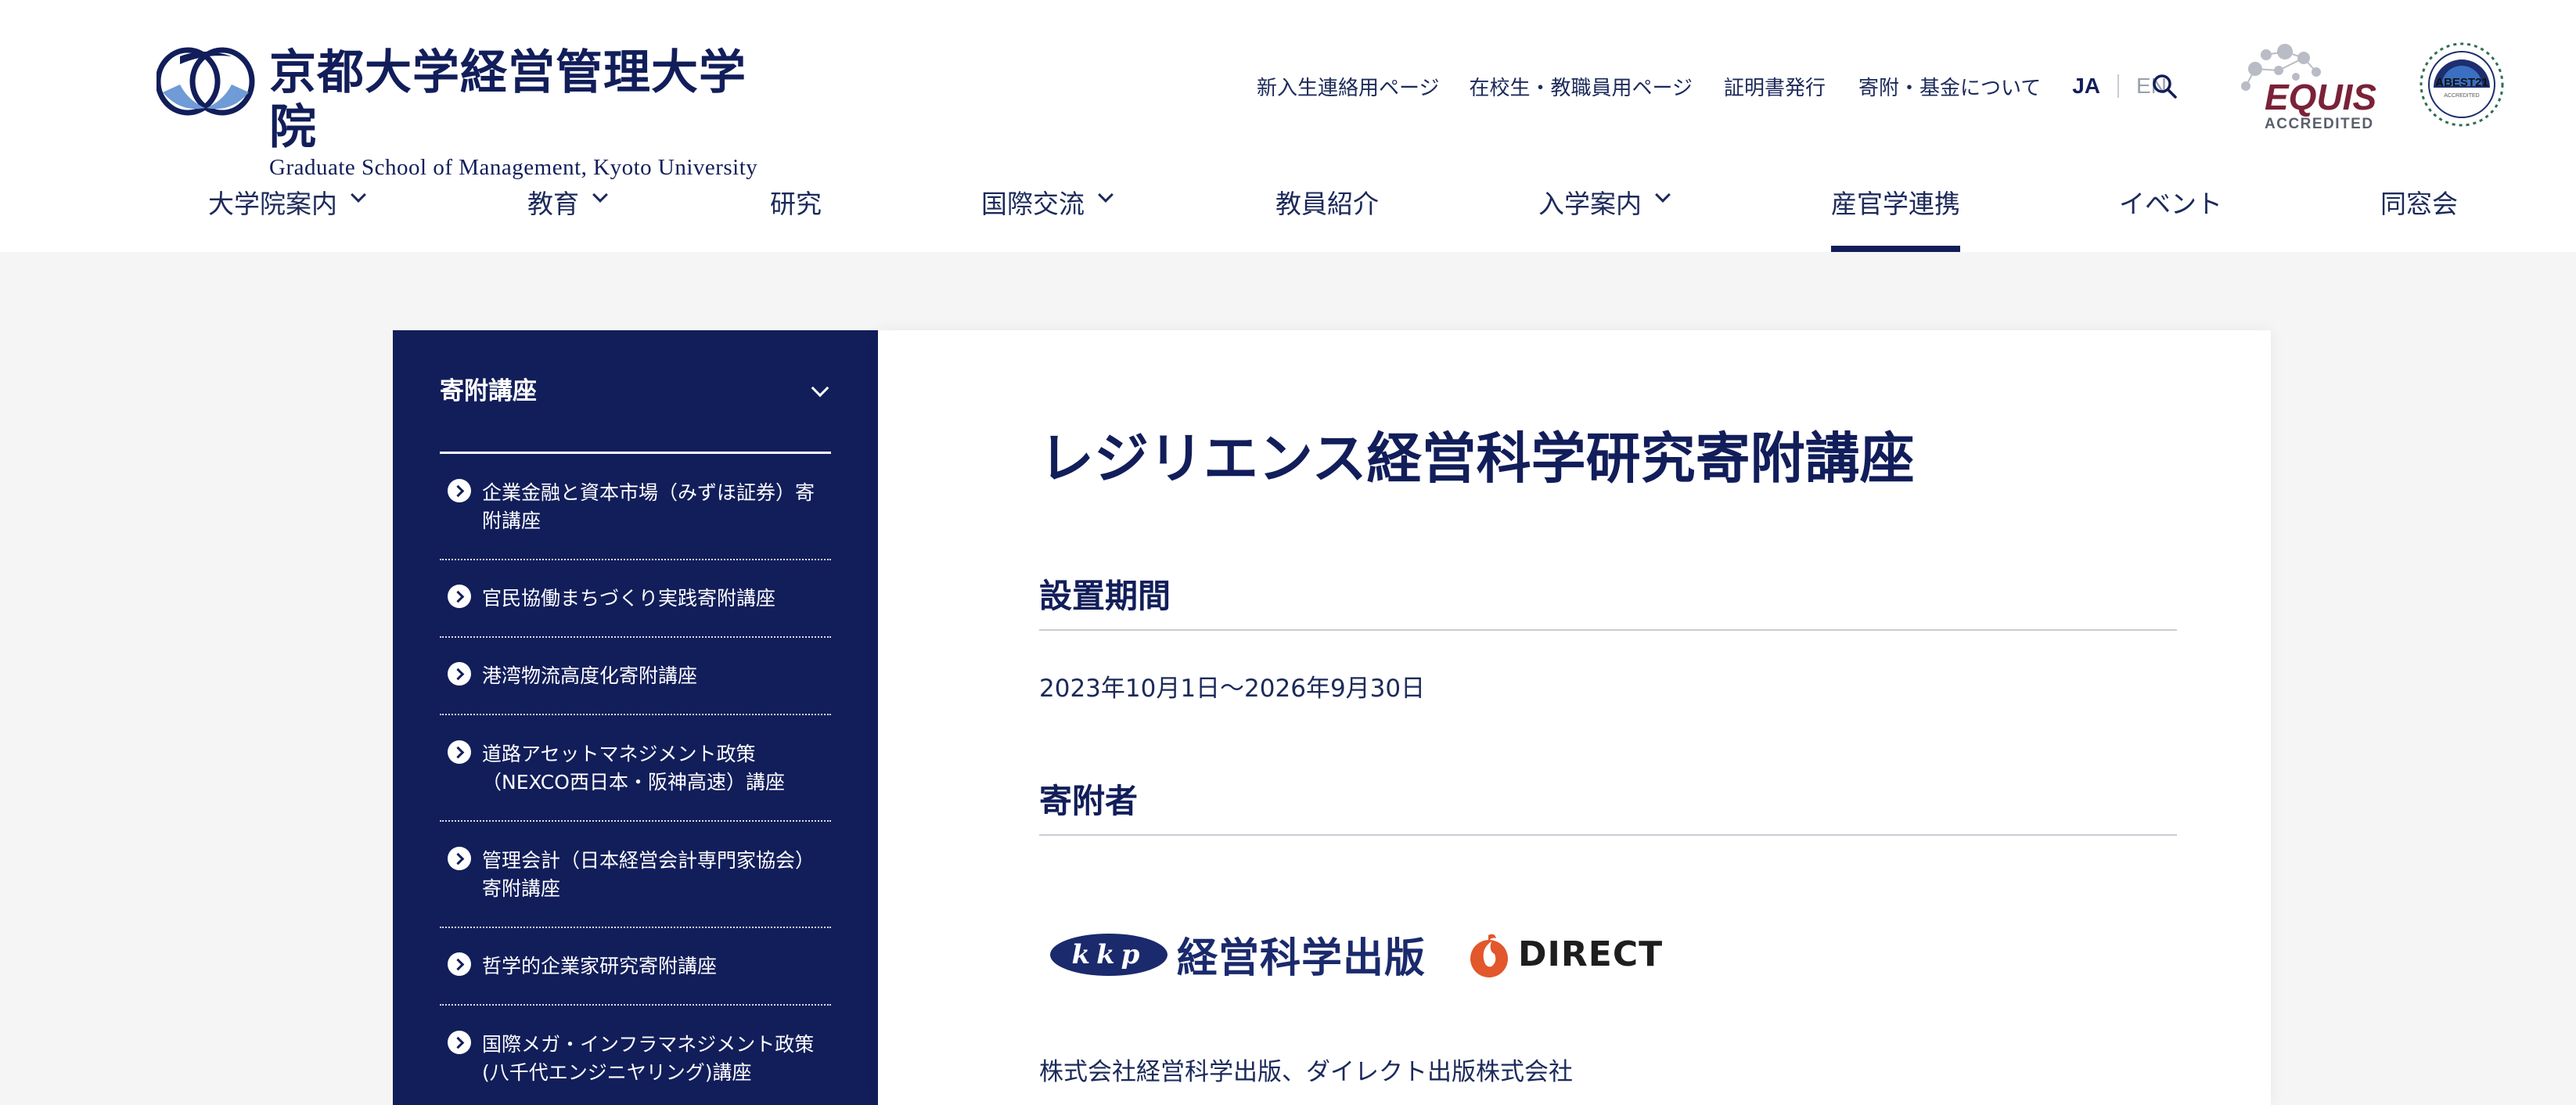 The width and height of the screenshot is (2576, 1105). I want to click on sidebar-item-road-asset: 道路アセットマネジメント政策（NEXCO西日本・阪神高速）講座, so click(636, 768).